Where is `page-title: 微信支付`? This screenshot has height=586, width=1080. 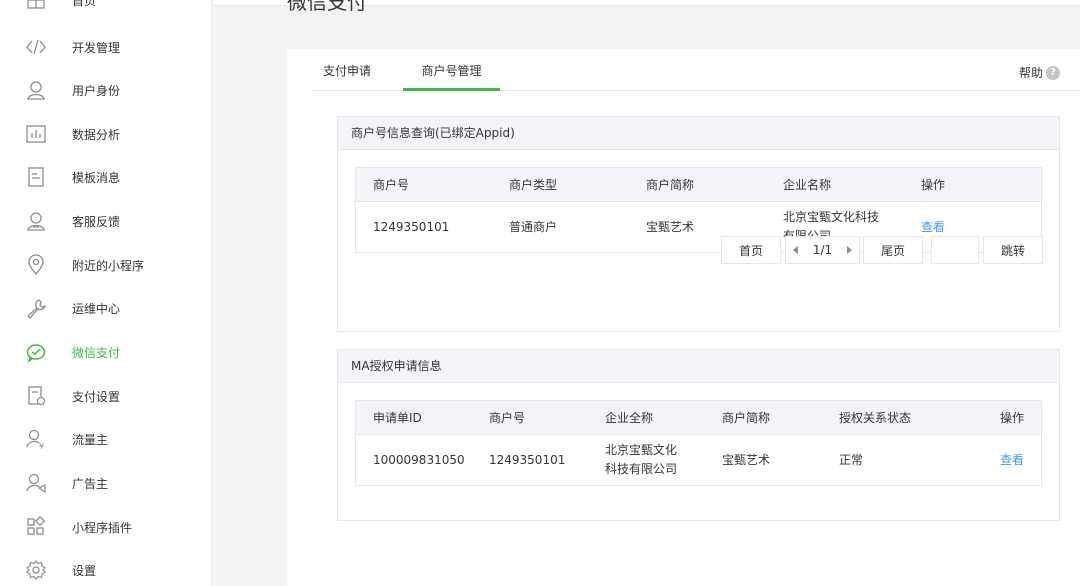 page-title: 微信支付 is located at coordinates (327, 7).